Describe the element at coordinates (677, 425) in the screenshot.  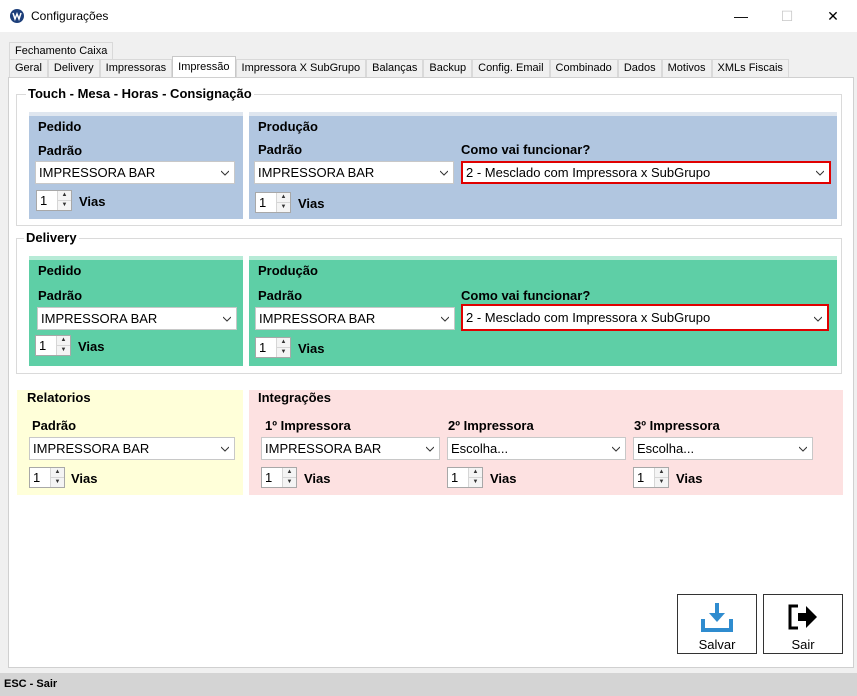
I see `imp3-label: 3º Impressora` at that location.